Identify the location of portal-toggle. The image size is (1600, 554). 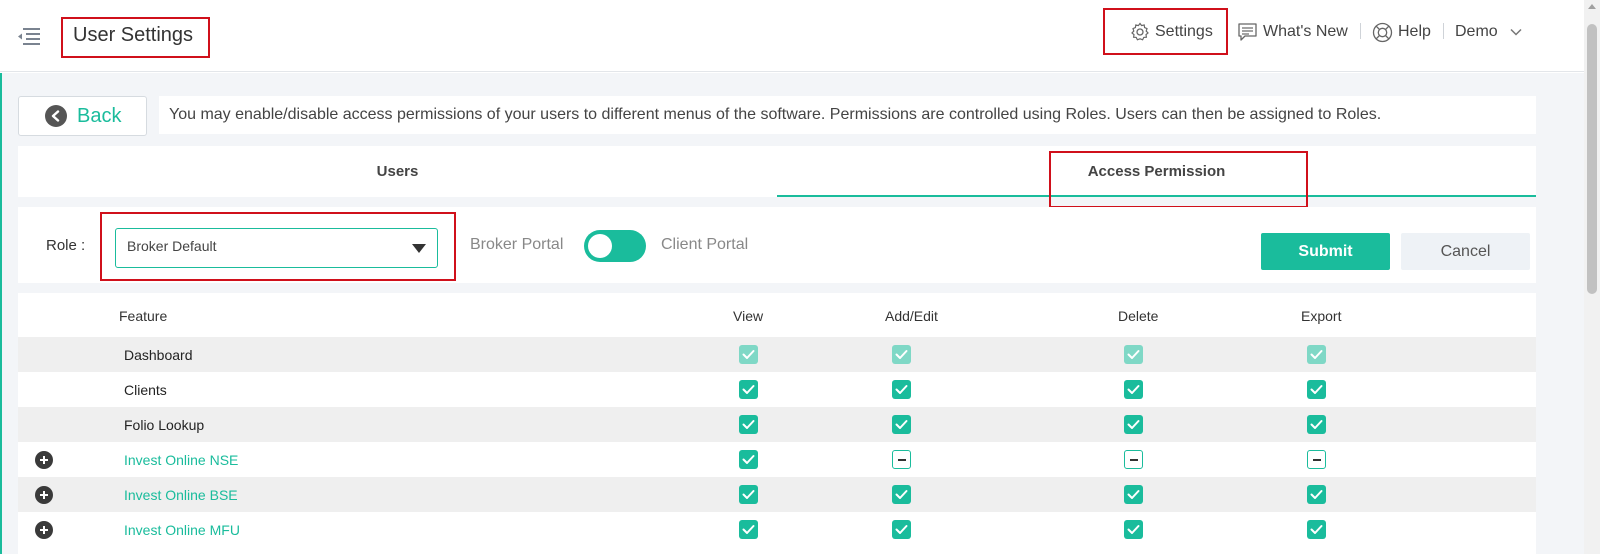
(615, 246).